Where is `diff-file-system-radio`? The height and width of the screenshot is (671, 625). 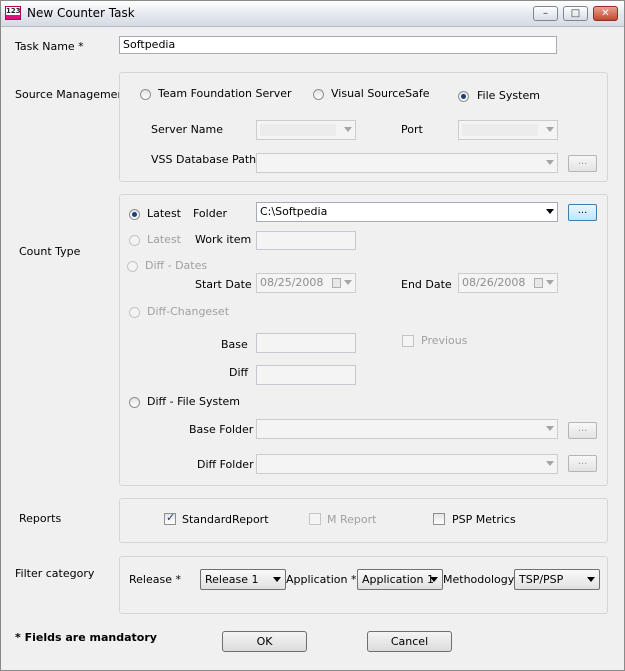
diff-file-system-radio is located at coordinates (134, 402).